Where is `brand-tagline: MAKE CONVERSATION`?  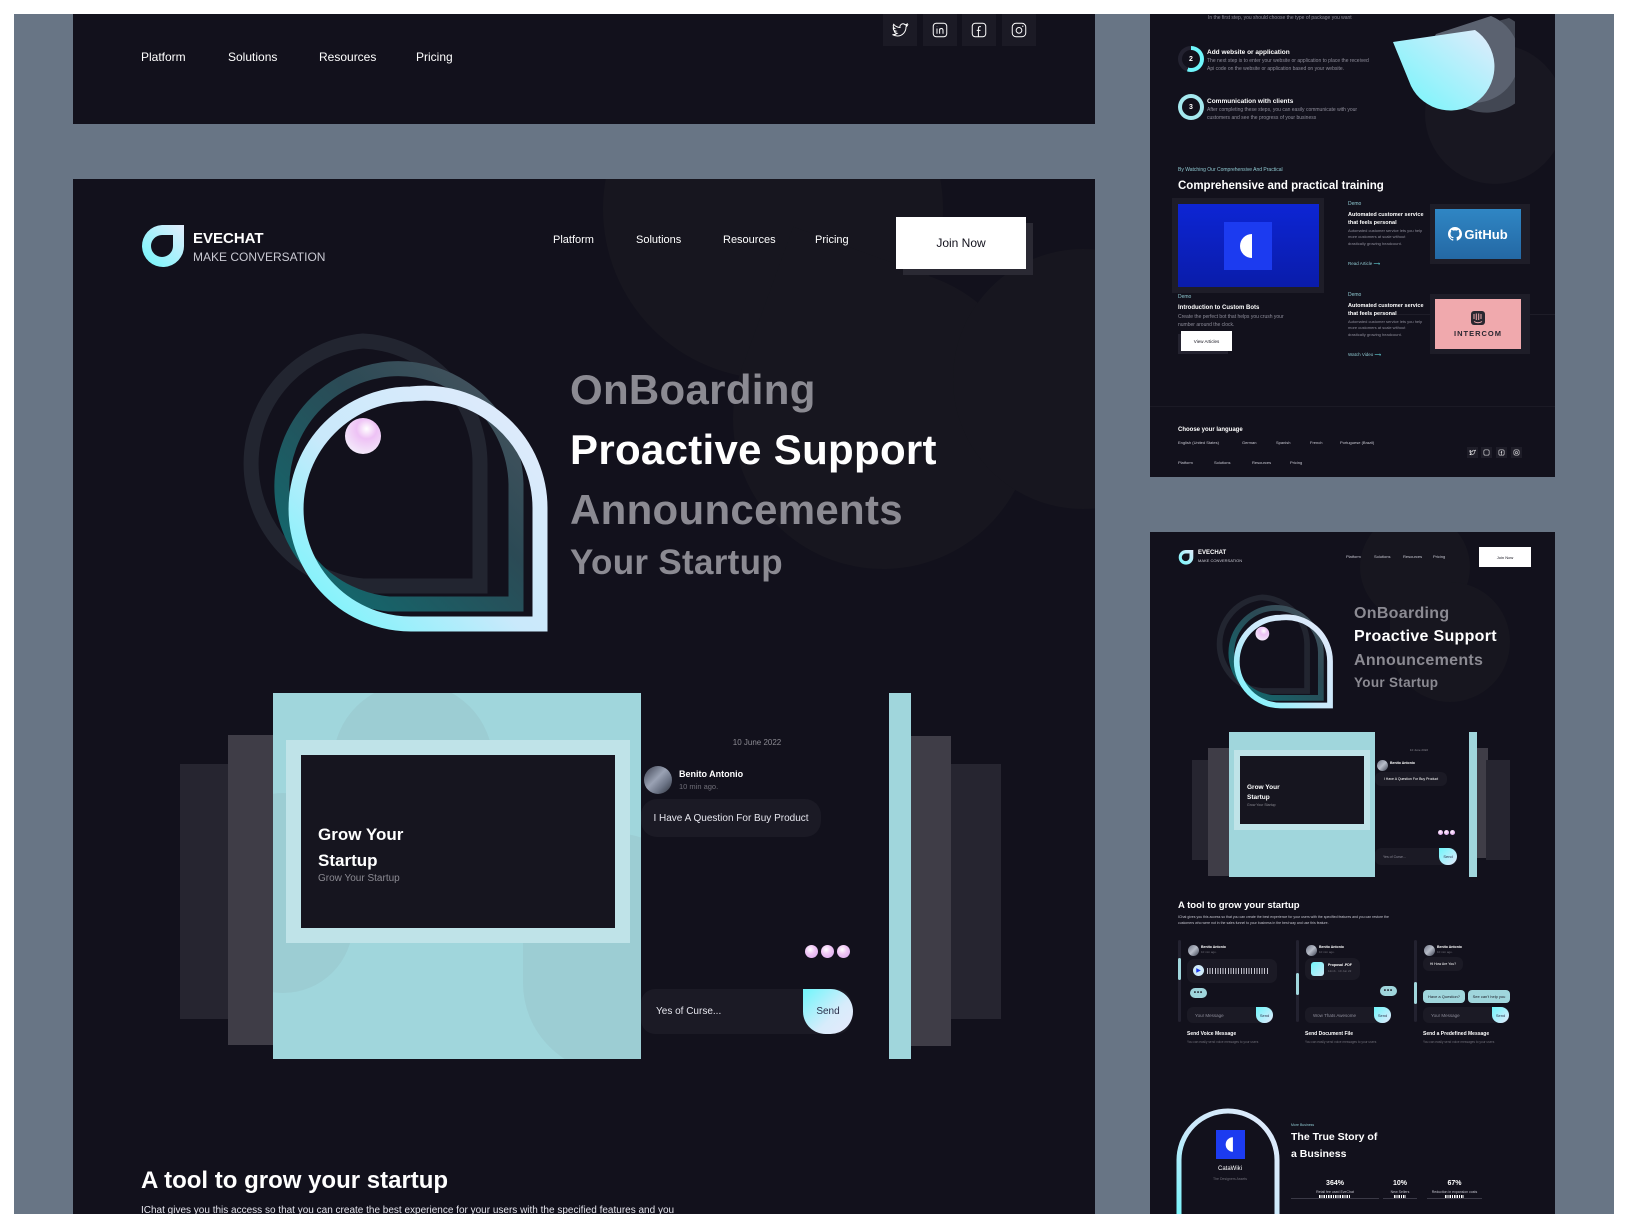
brand-tagline: MAKE CONVERSATION is located at coordinates (1220, 560).